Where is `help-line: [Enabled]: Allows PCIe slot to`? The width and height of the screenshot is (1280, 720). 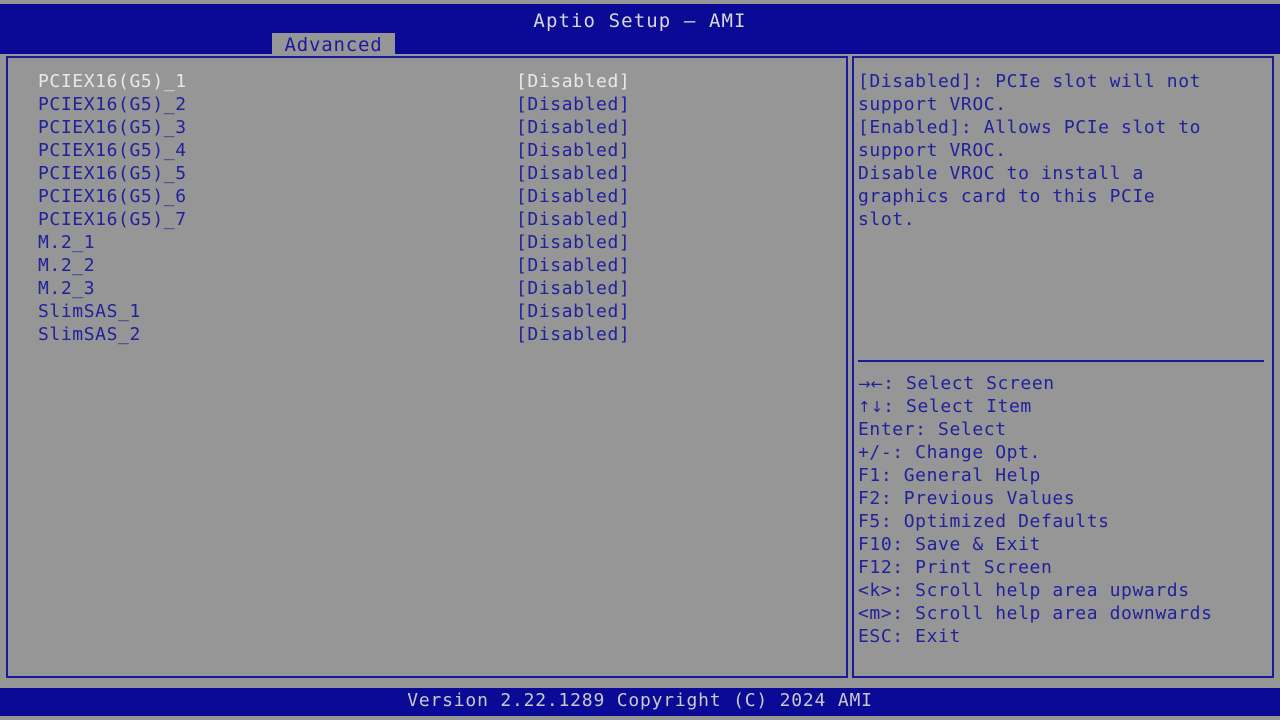 help-line: [Enabled]: Allows PCIe slot to is located at coordinates (1030, 127).